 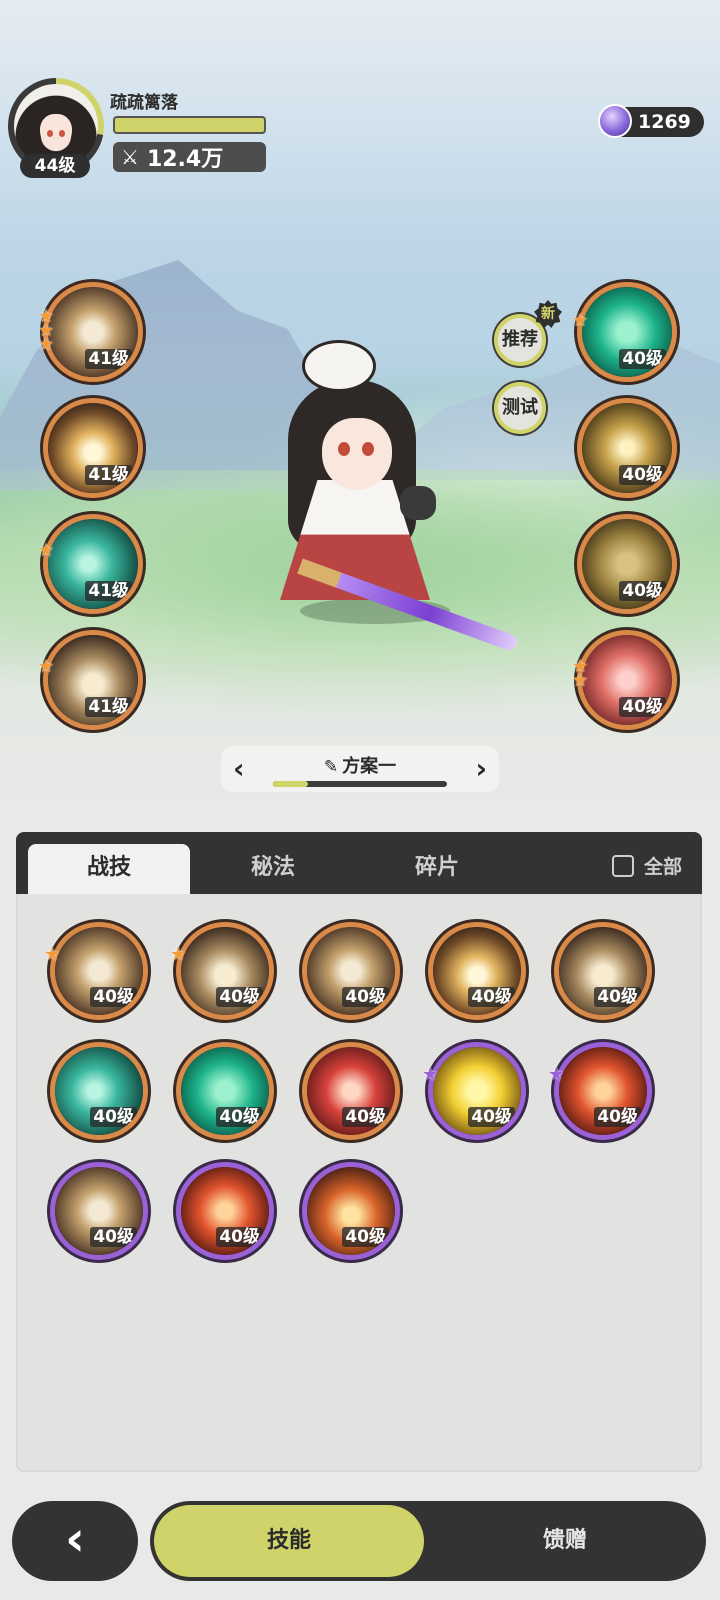 What do you see at coordinates (144, 103) in the screenshot?
I see `player-name: 疏疏篱落` at bounding box center [144, 103].